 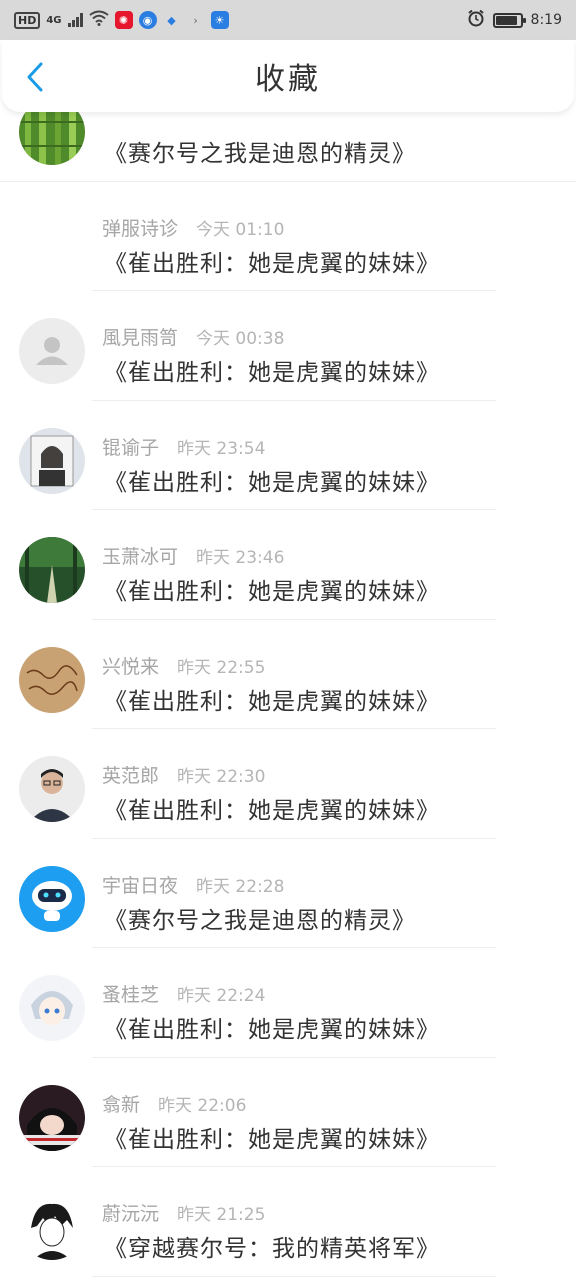 I want to click on item-meta: 翕新 昨天 22:06, so click(x=174, y=1103).